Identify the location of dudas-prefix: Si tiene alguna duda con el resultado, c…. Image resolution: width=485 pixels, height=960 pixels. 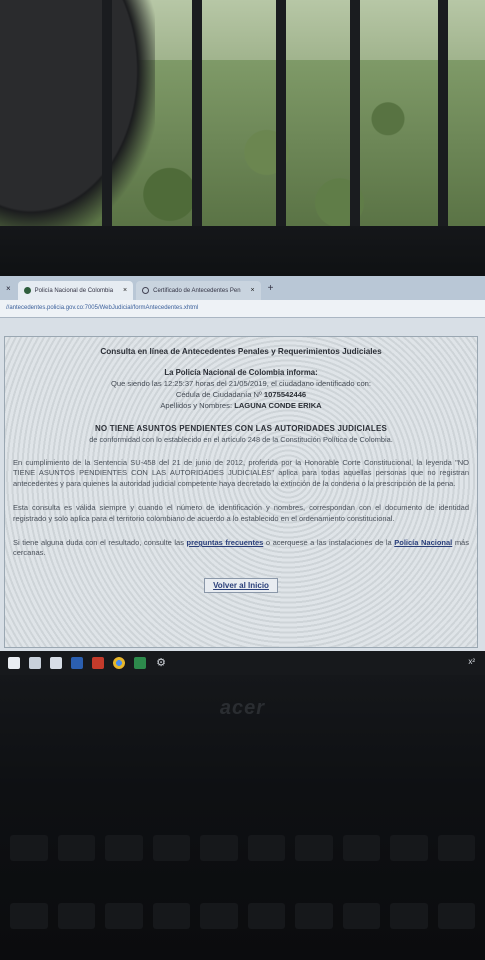
(98, 543).